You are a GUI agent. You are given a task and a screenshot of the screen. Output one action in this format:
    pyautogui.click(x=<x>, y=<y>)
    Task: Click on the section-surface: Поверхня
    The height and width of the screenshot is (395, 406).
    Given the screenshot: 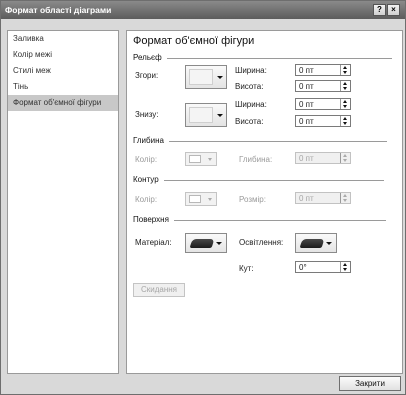 What is the action you would take?
    pyautogui.click(x=259, y=220)
    